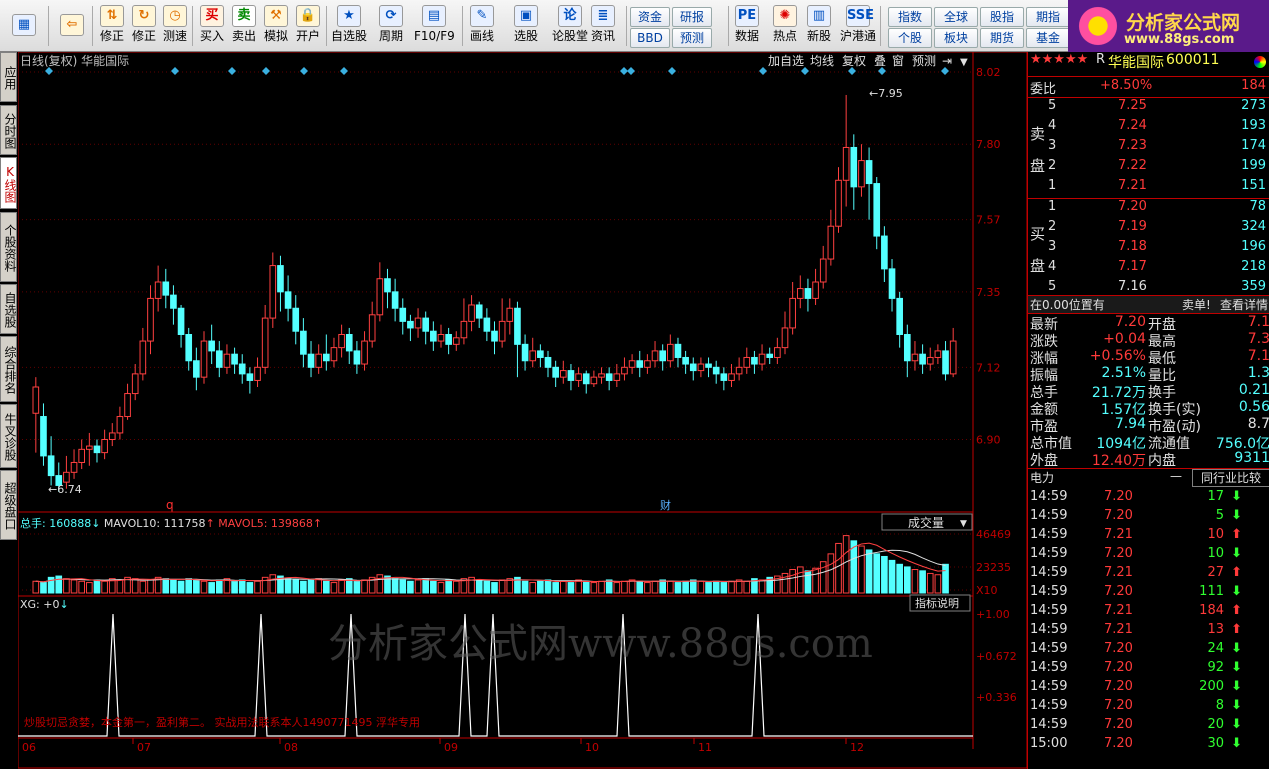  What do you see at coordinates (1002, 17) in the screenshot?
I see `quick-button-8: 股指` at bounding box center [1002, 17].